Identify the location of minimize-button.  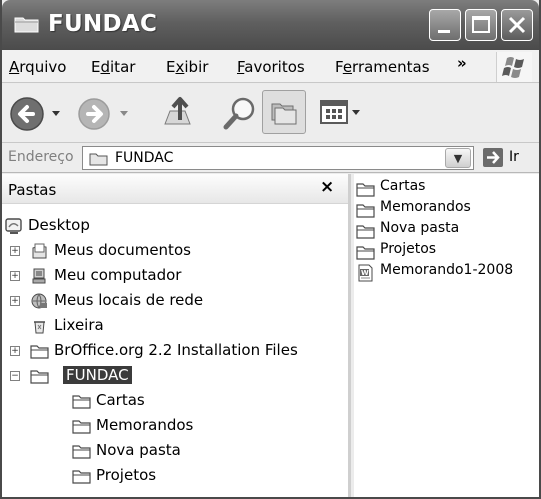
(445, 25).